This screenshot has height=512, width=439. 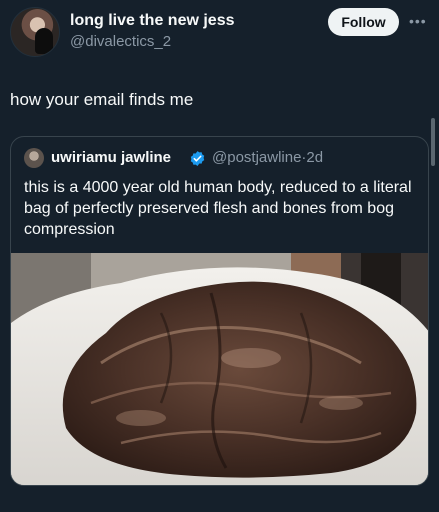 What do you see at coordinates (268, 157) in the screenshot?
I see `quoted-handle-time: @postjawline·2d` at bounding box center [268, 157].